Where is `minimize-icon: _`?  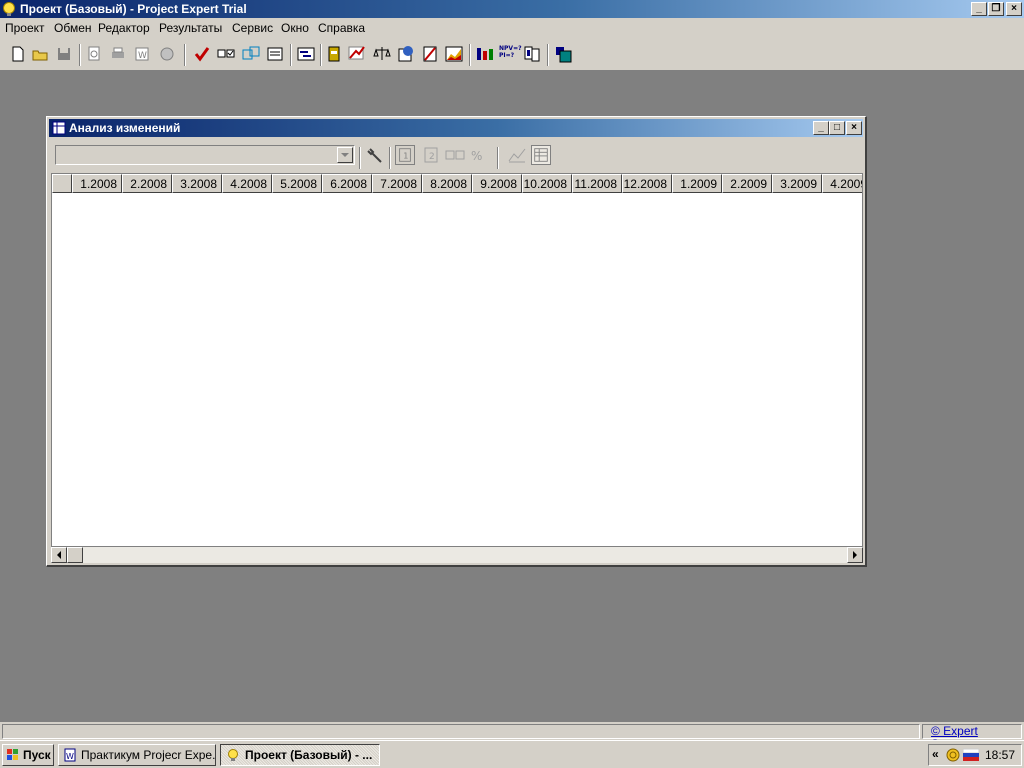 minimize-icon: _ is located at coordinates (979, 9).